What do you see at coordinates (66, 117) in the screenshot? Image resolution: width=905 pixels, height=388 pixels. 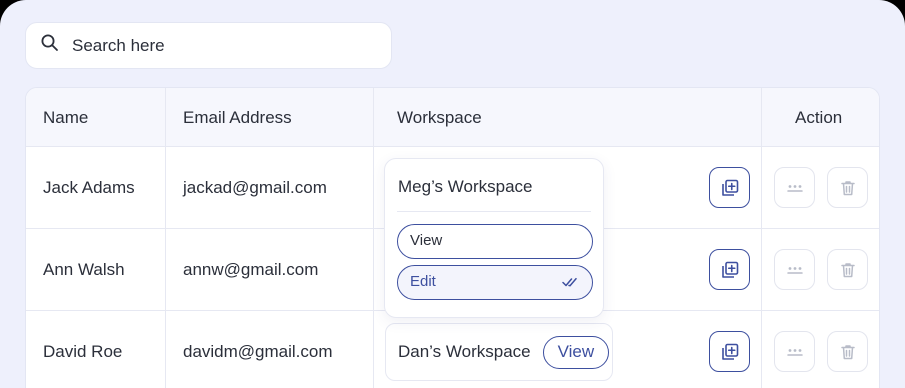 I see `header-name: Name` at bounding box center [66, 117].